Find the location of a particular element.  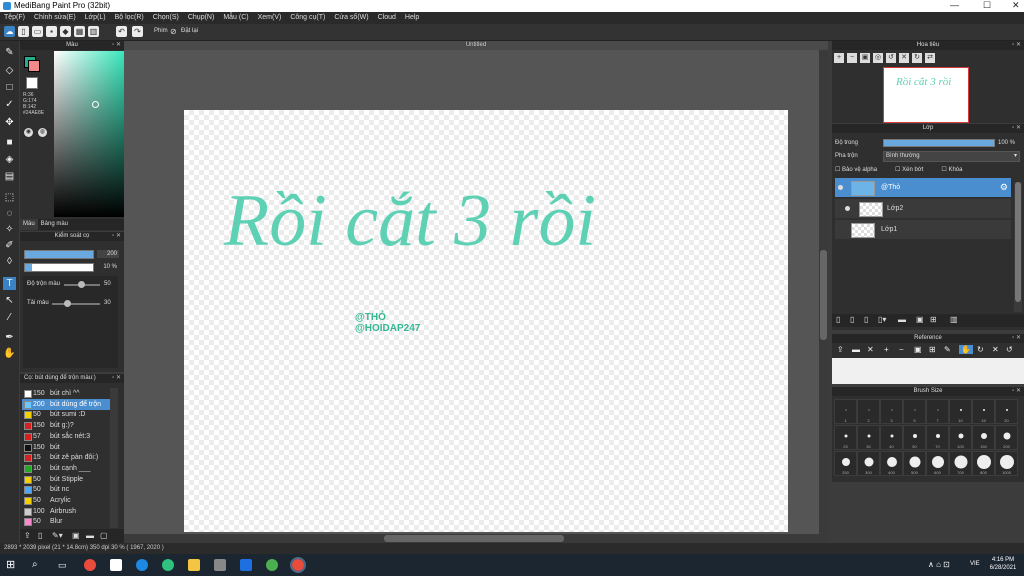

eyedropper-icon: ◉ is located at coordinates (28, 132).